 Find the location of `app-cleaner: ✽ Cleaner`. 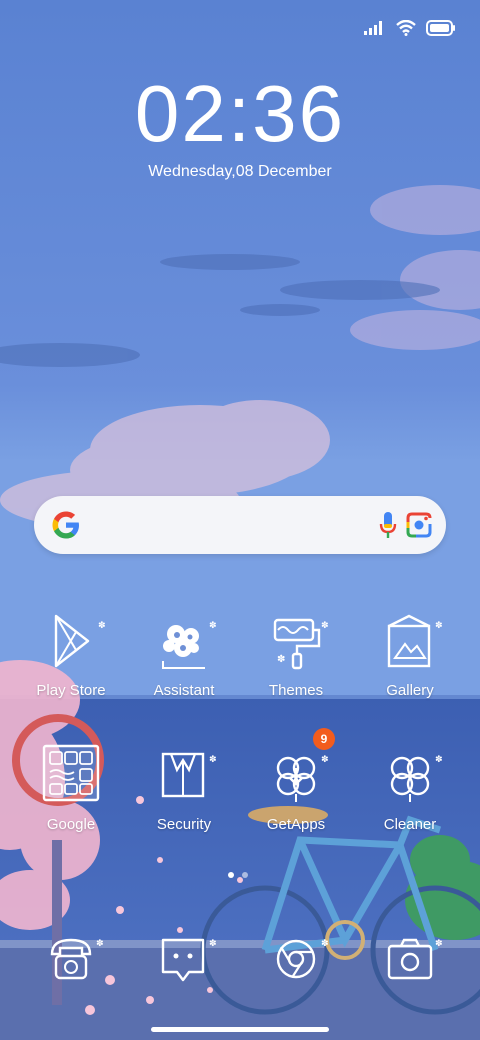

app-cleaner: ✽ Cleaner is located at coordinates (410, 786).